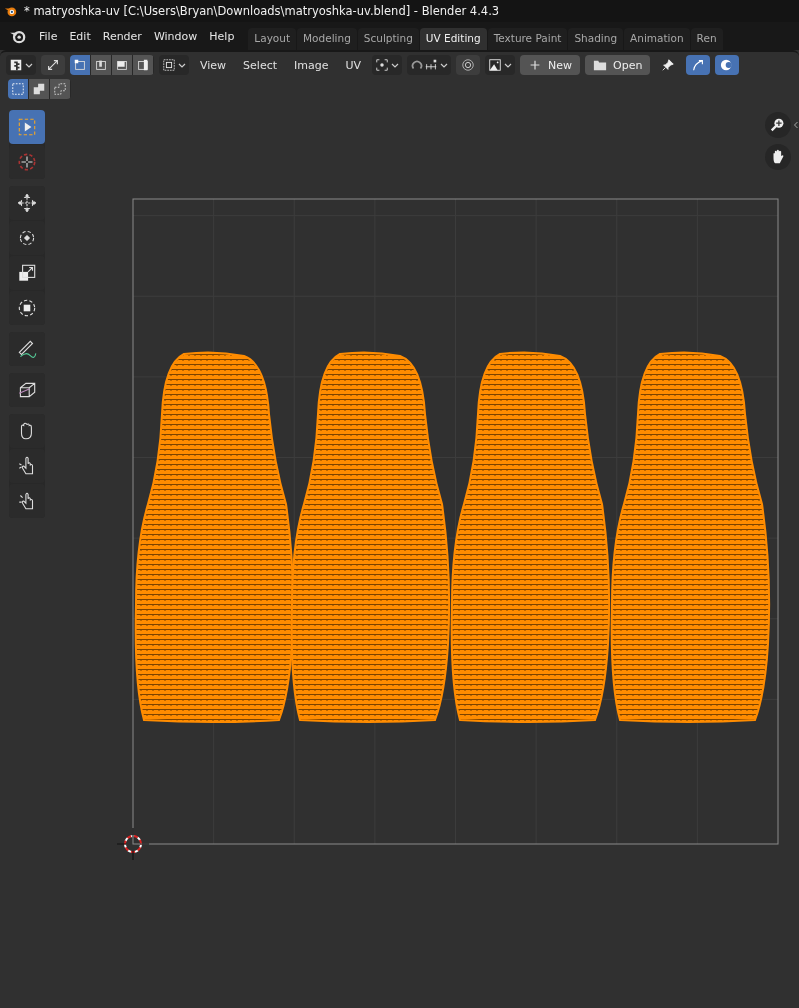  Describe the element at coordinates (600, 65) in the screenshot. I see `folder-icon` at that location.